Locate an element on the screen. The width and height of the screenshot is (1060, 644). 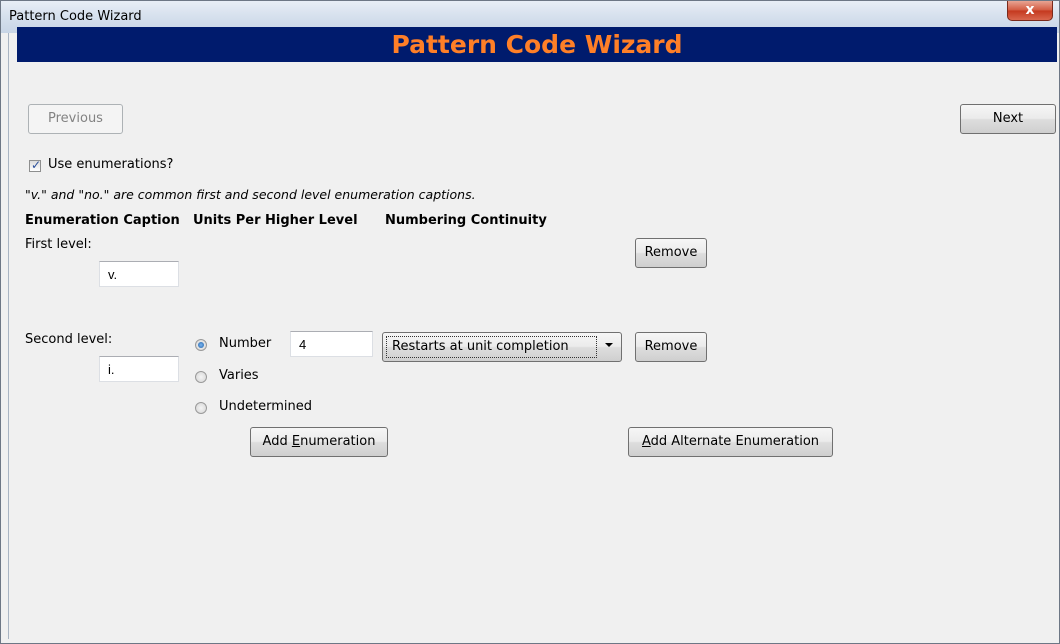
use-enumerations-checkbox: ✓ is located at coordinates (35, 165).